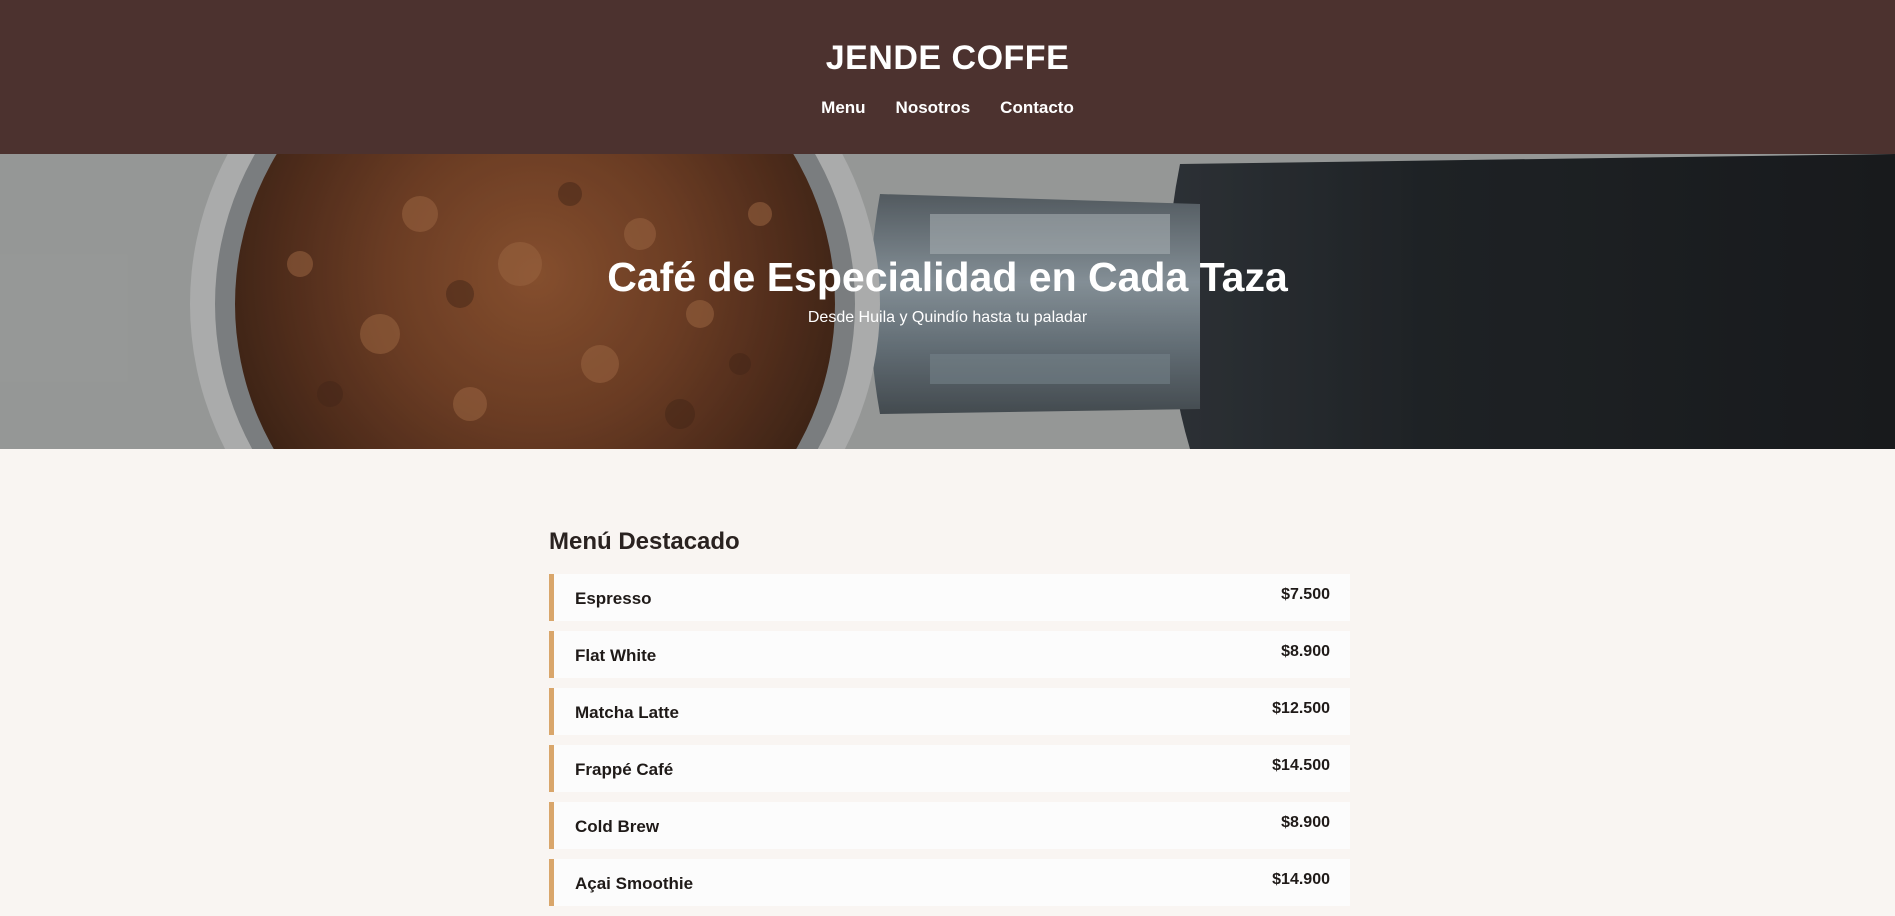 The height and width of the screenshot is (916, 1895). Describe the element at coordinates (624, 769) in the screenshot. I see `menu-item-name: Frappé Café` at that location.